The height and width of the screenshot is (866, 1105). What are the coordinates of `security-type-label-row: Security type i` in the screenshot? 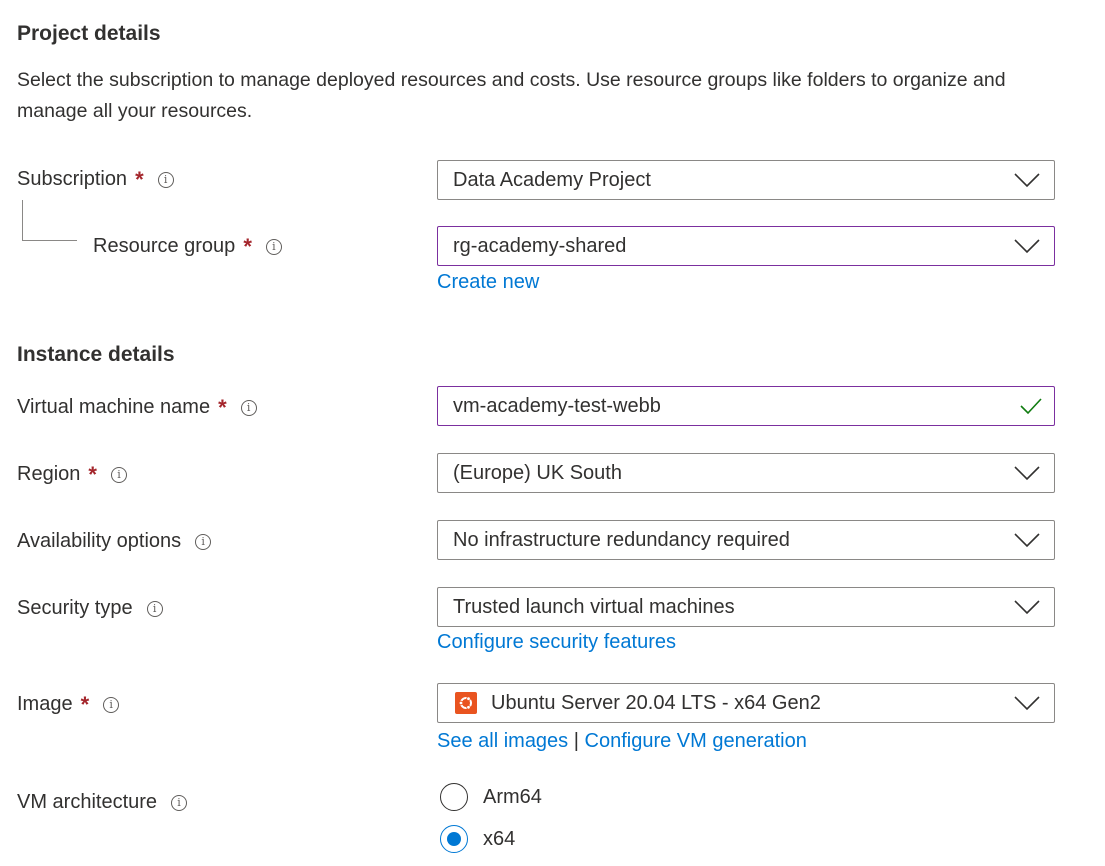 It's located at (90, 608).